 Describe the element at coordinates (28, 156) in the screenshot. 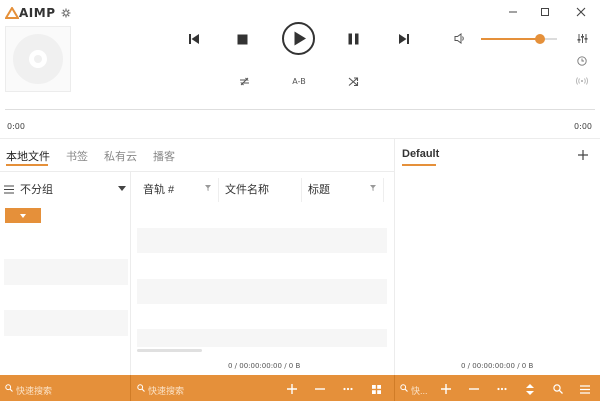

I see `tab-local-files: 本地文件` at that location.